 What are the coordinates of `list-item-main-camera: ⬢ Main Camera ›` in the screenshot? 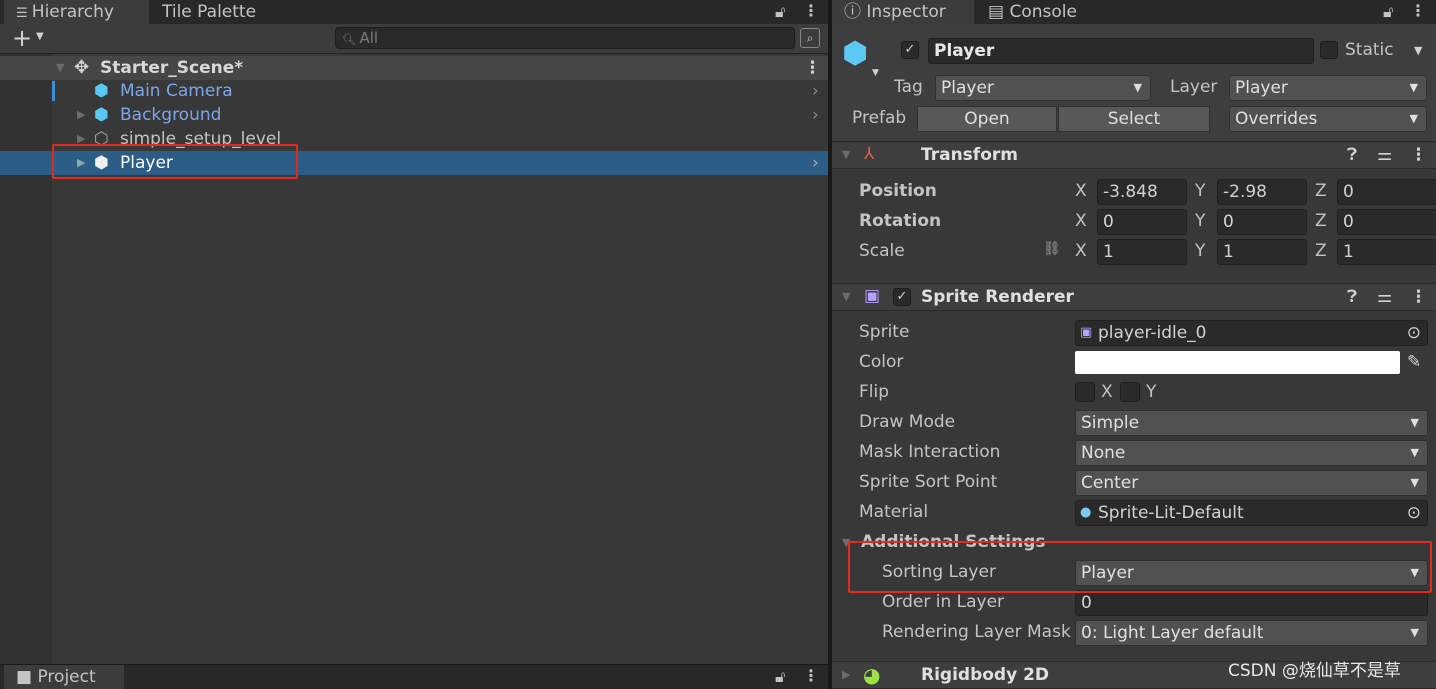 It's located at (414, 91).